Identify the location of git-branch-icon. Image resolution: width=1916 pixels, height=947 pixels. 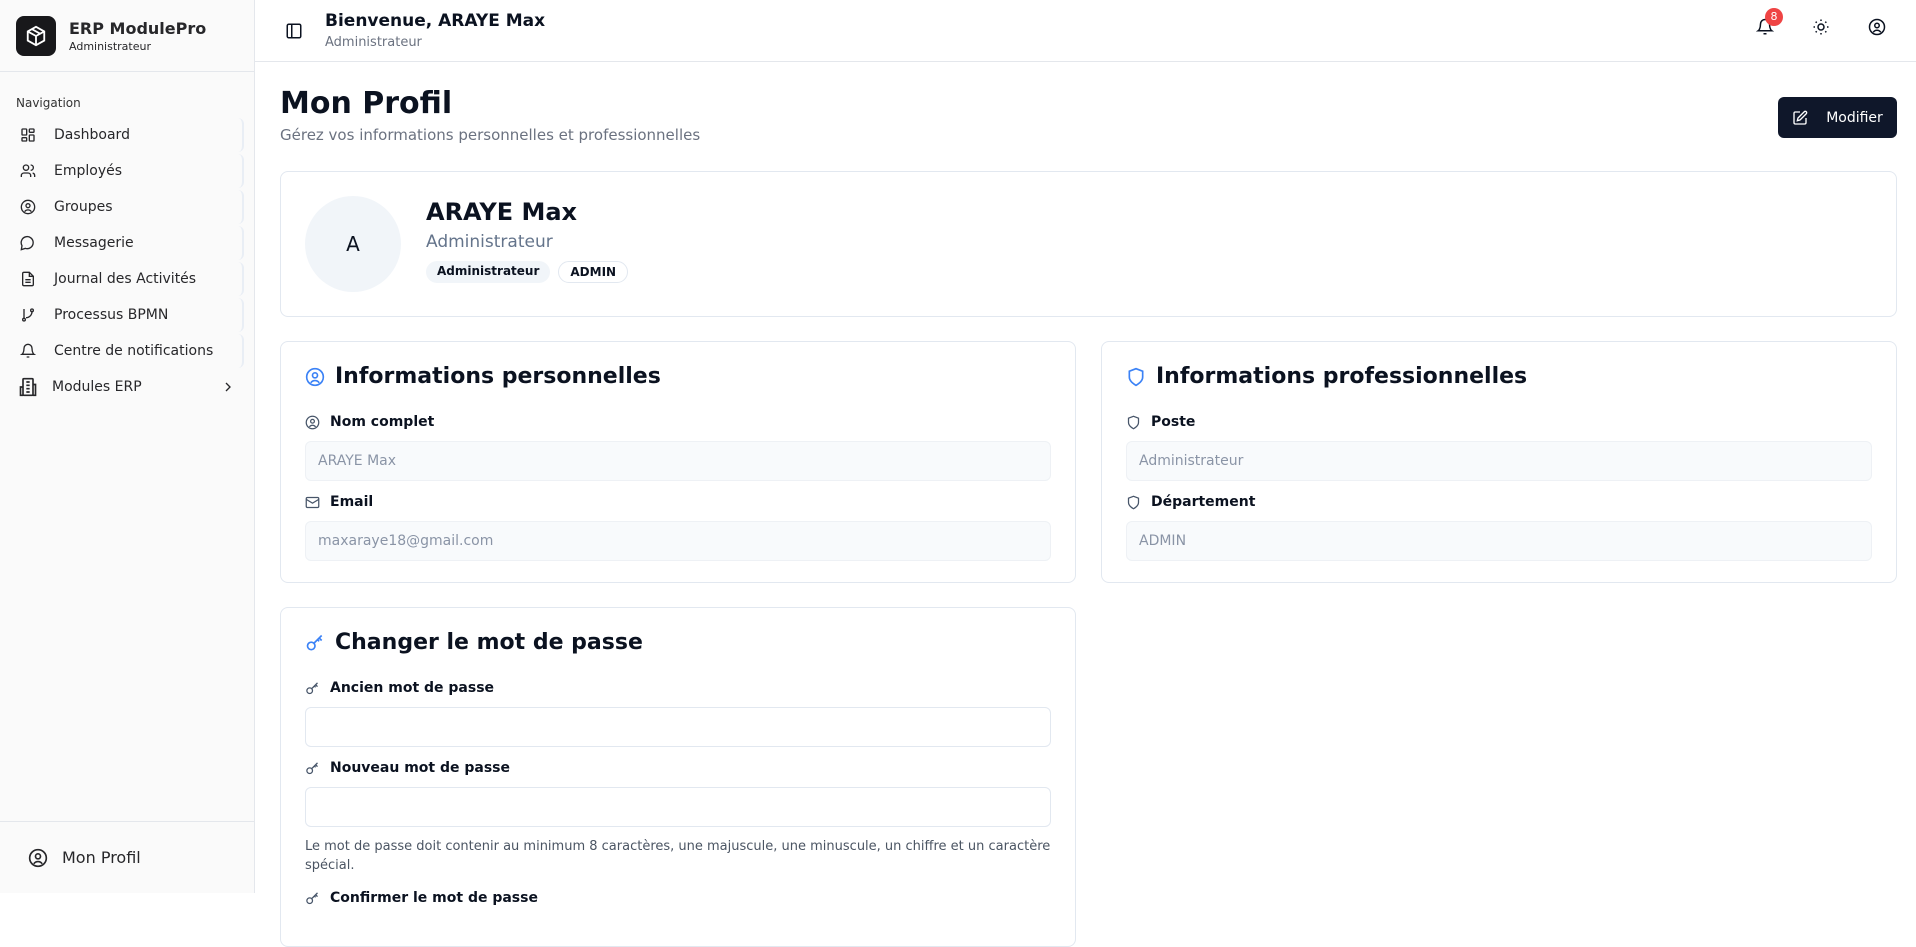
(28, 315).